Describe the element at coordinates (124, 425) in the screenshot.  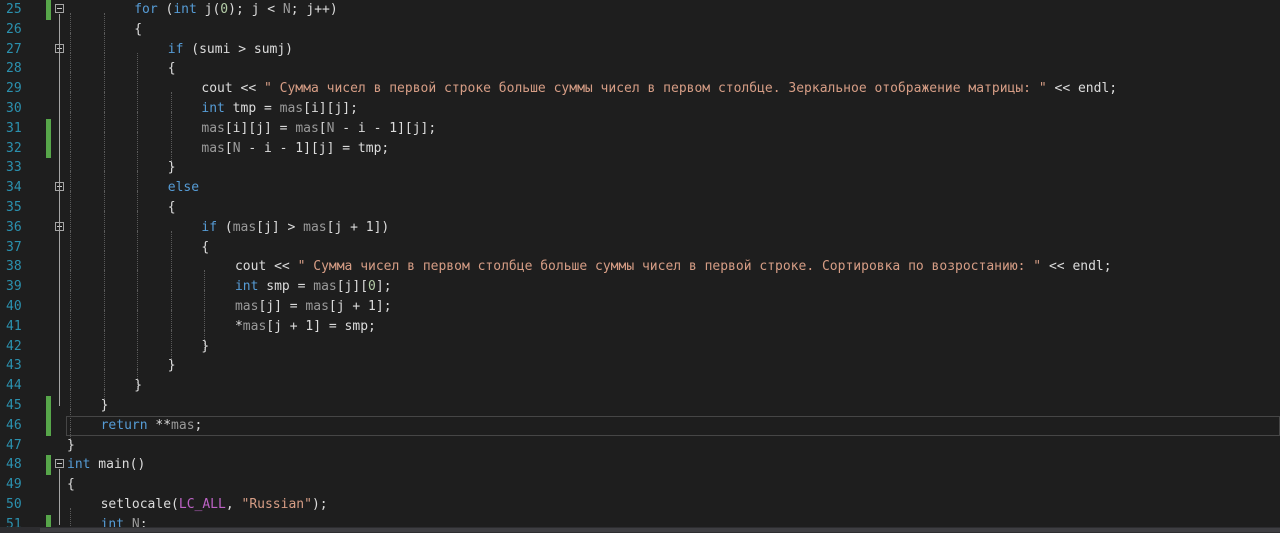
I see `code-token: return` at that location.